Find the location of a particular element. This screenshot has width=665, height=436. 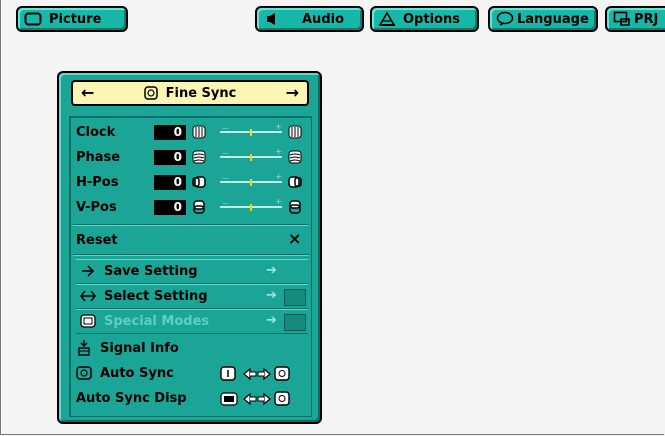

signal-info-icon is located at coordinates (84, 348).